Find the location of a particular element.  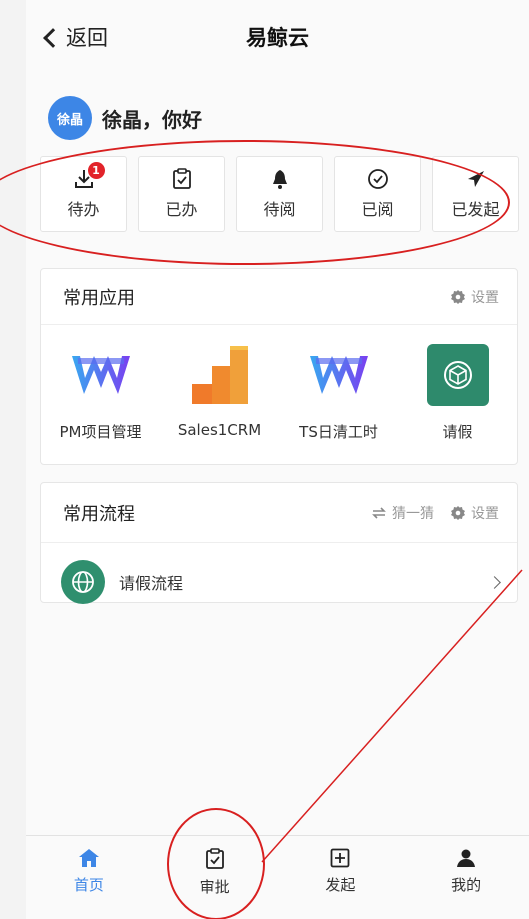

card-title: 常用应用 is located at coordinates (99, 298).